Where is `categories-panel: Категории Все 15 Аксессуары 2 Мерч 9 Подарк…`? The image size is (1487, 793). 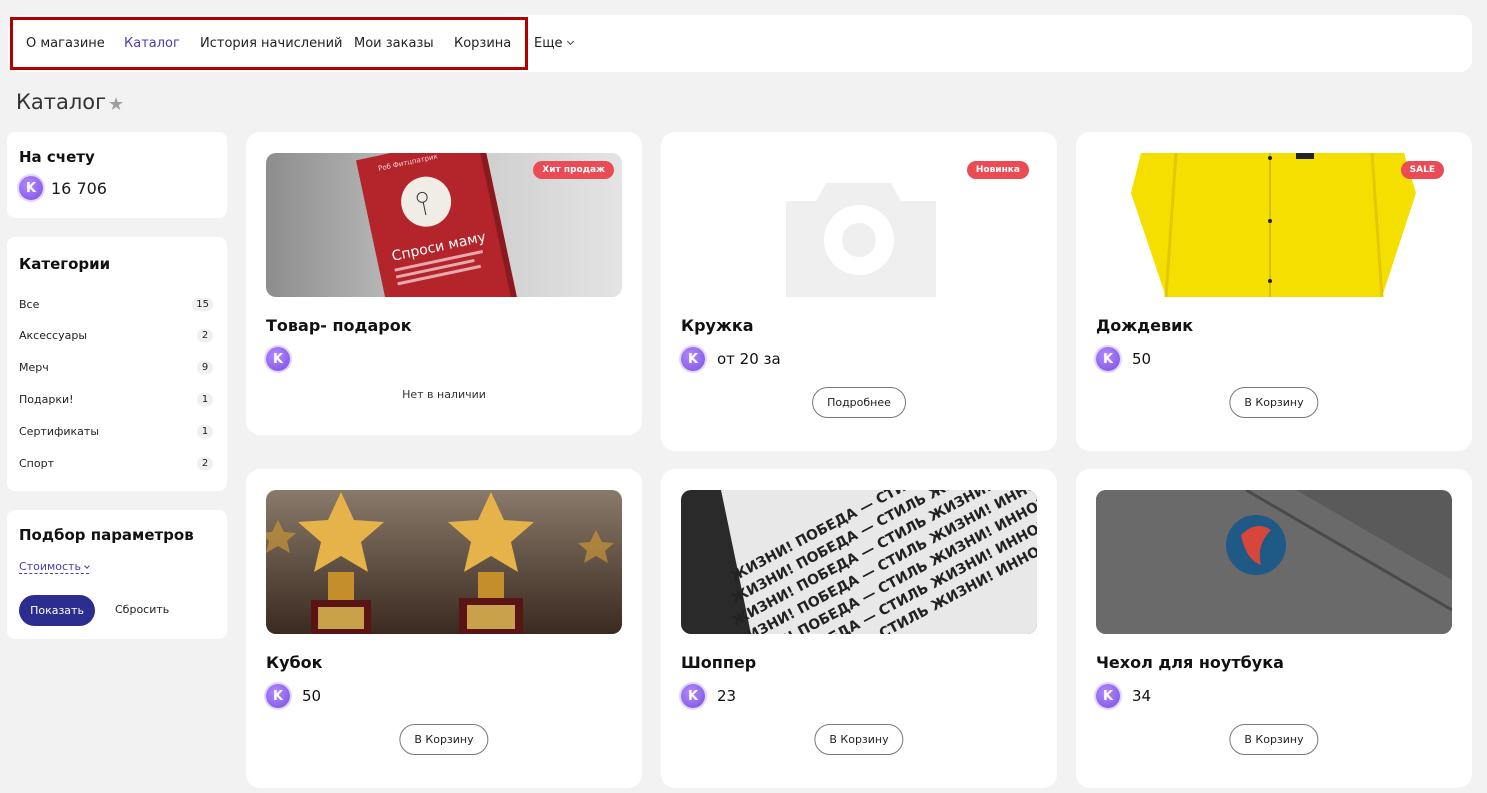 categories-panel: Категории Все 15 Аксессуары 2 Мерч 9 Подарк… is located at coordinates (117, 364).